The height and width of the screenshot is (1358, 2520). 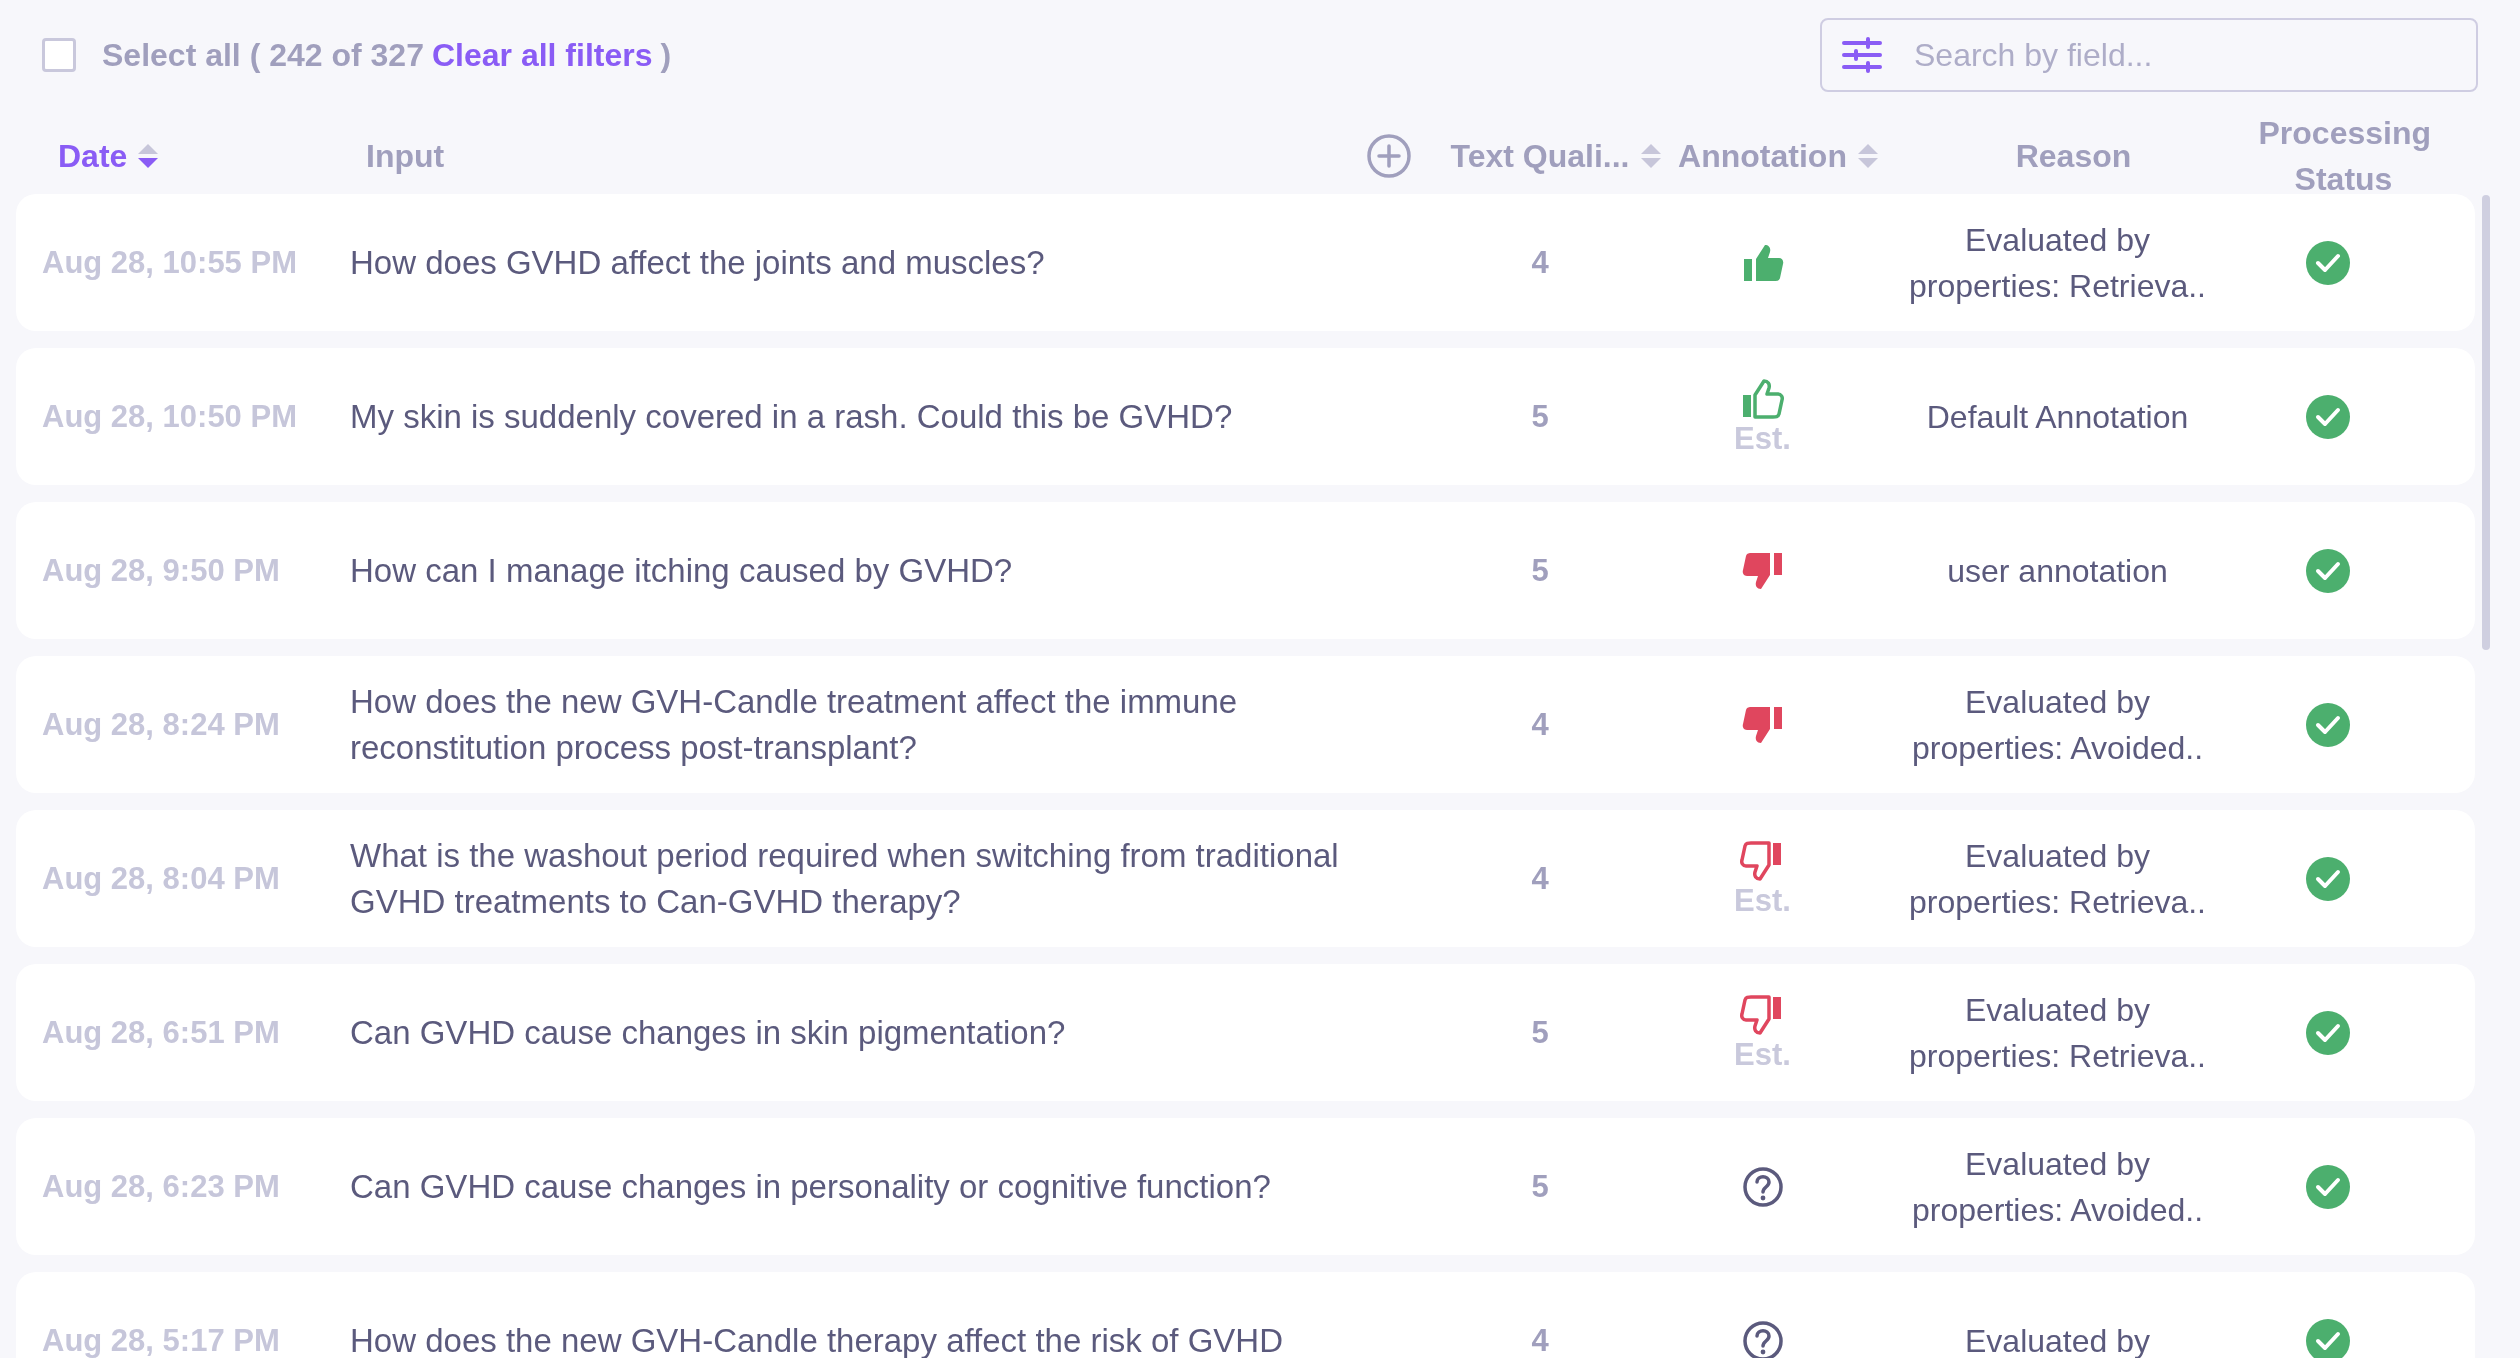 I want to click on date-cell-text: Aug 28, 6:51 PM, so click(x=161, y=1032).